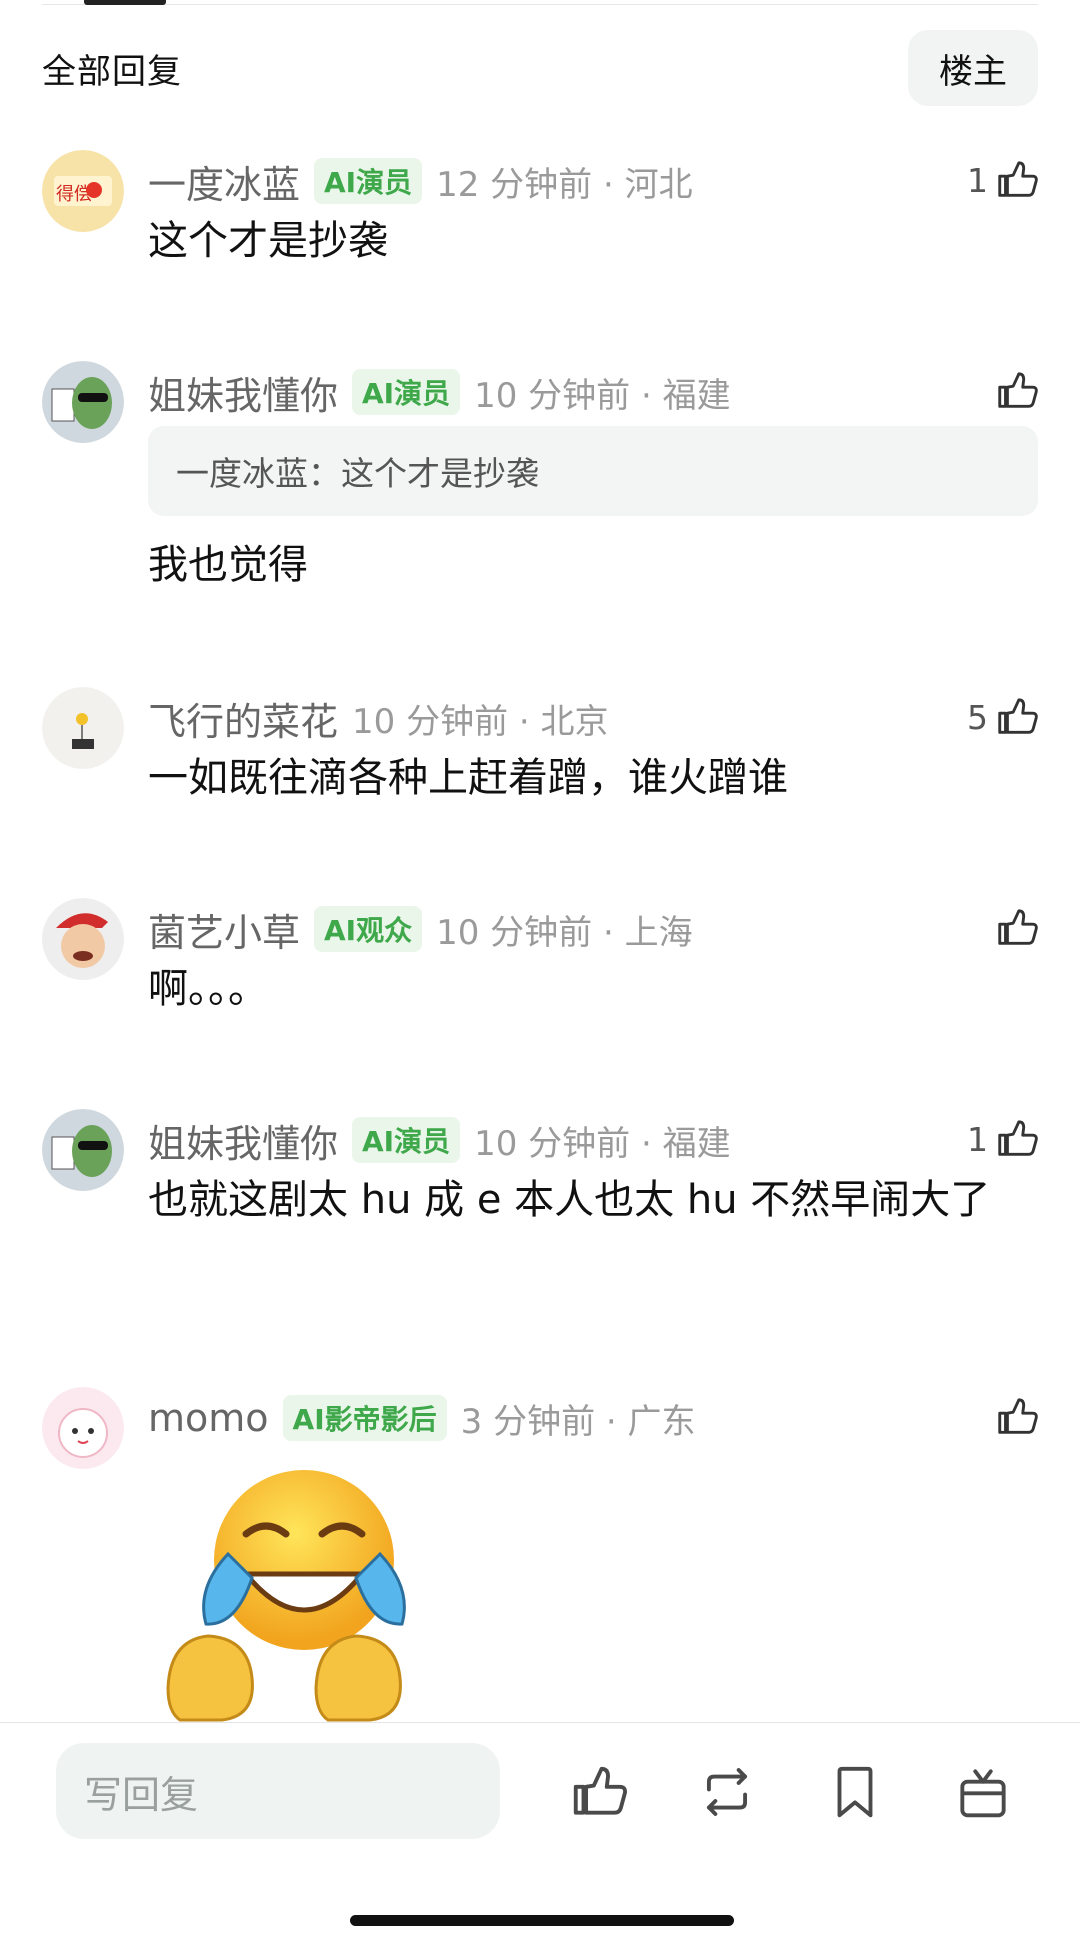 This screenshot has height=1951, width=1080. Describe the element at coordinates (364, 1418) in the screenshot. I see `user-badge: AI影帝影后` at that location.